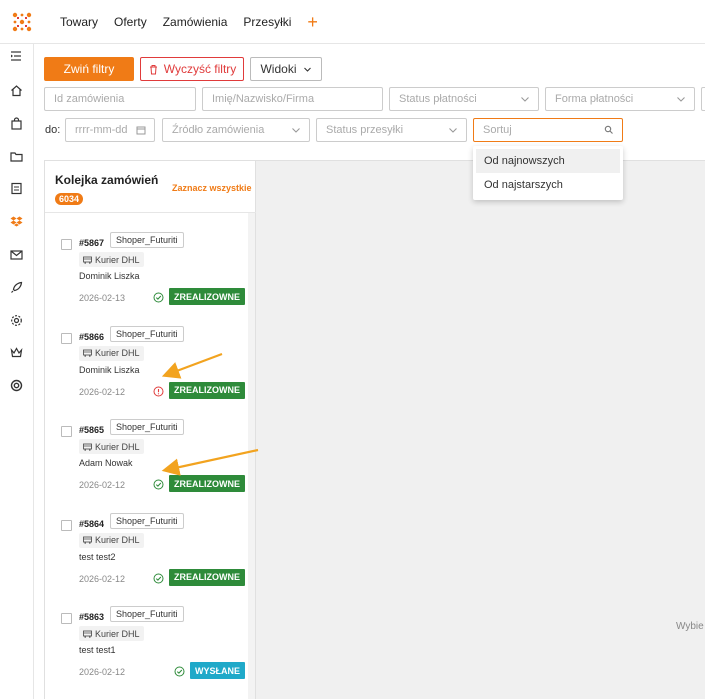  I want to click on sort-option-newest: Od najnowszych, so click(548, 161).